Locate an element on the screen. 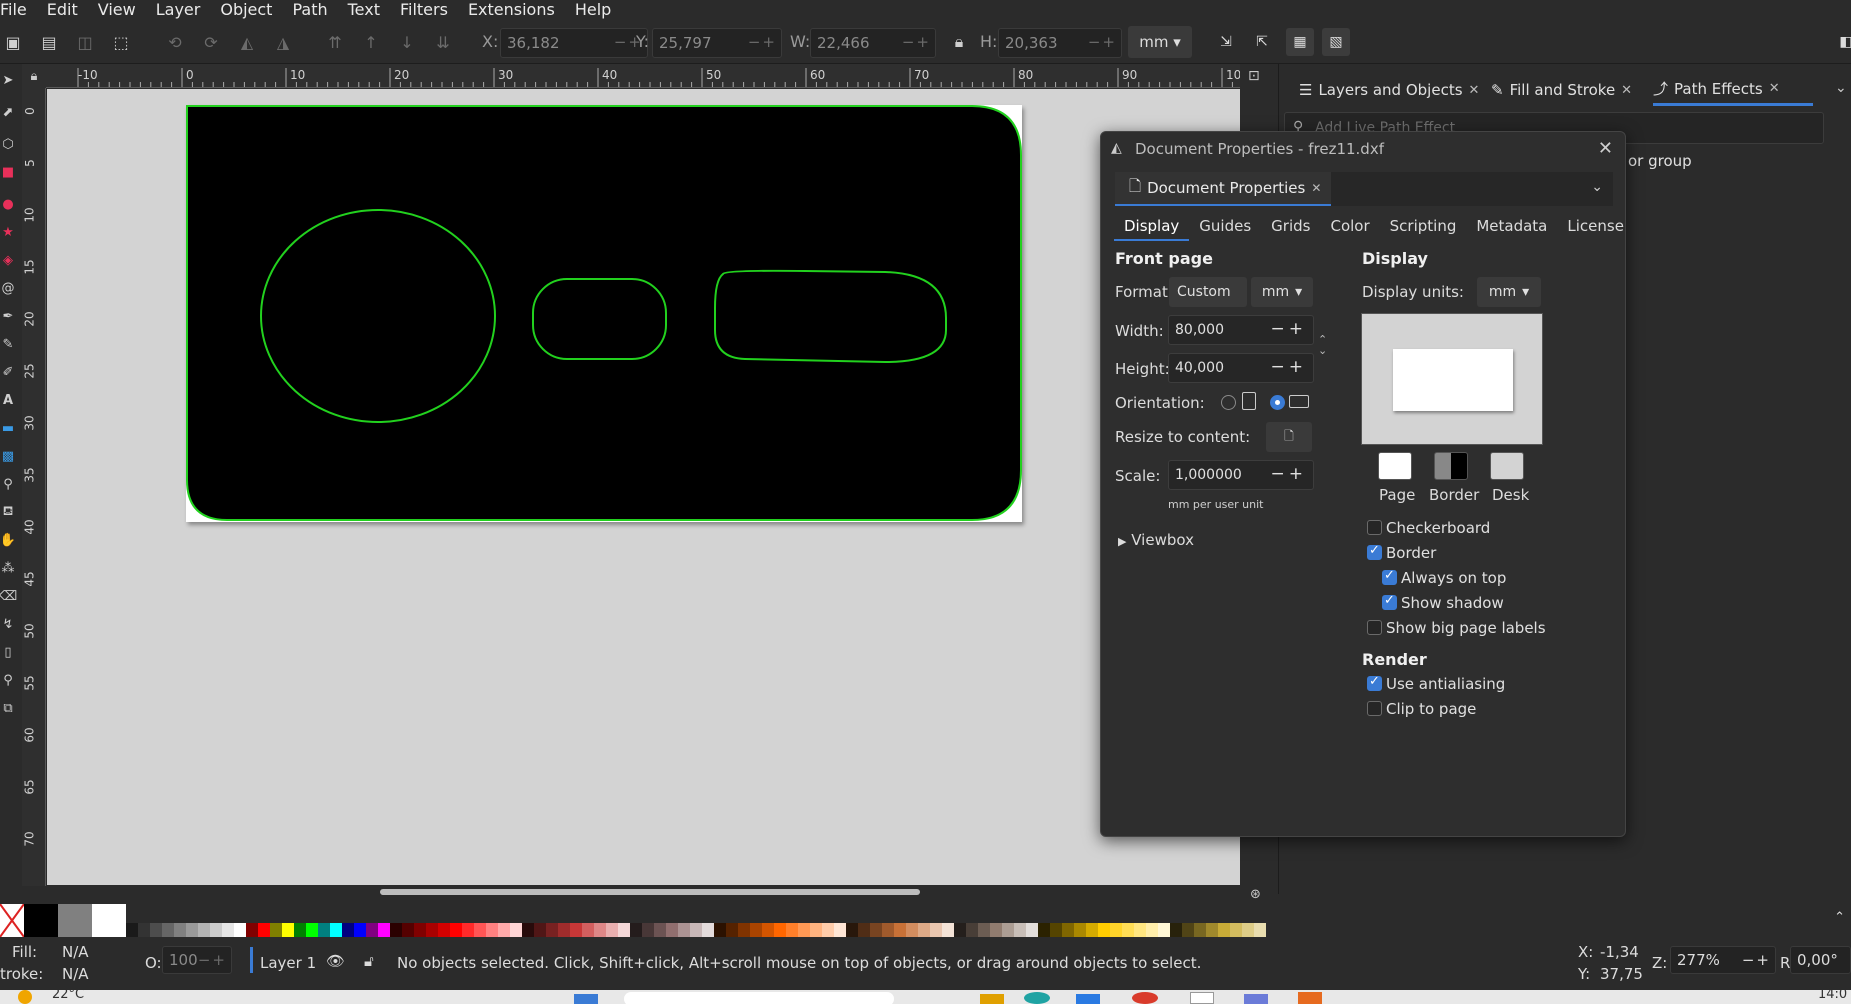 The width and height of the screenshot is (1851, 1004). link-dimensions-icon: ⌃ ⌄ is located at coordinates (1322, 345).